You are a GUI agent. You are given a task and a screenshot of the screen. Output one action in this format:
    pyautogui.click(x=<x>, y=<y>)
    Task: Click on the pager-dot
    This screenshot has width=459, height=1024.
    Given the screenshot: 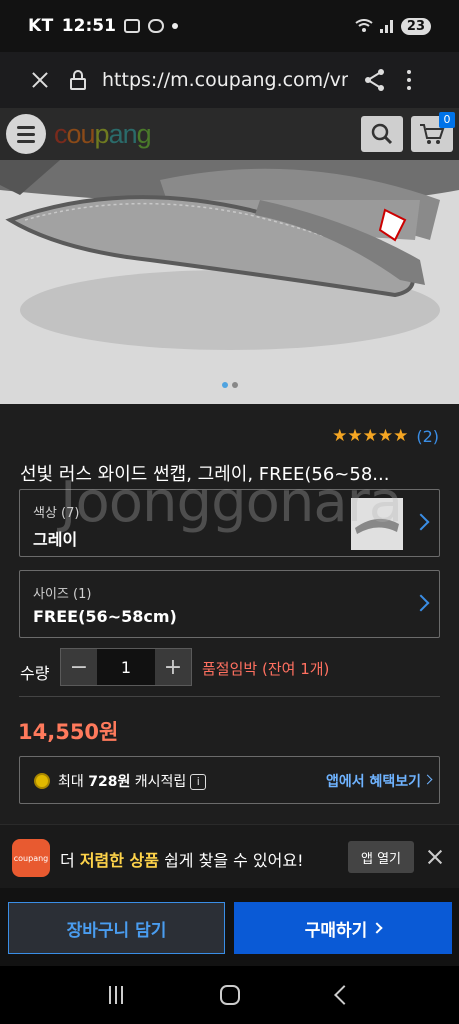 What is the action you would take?
    pyautogui.click(x=234, y=385)
    